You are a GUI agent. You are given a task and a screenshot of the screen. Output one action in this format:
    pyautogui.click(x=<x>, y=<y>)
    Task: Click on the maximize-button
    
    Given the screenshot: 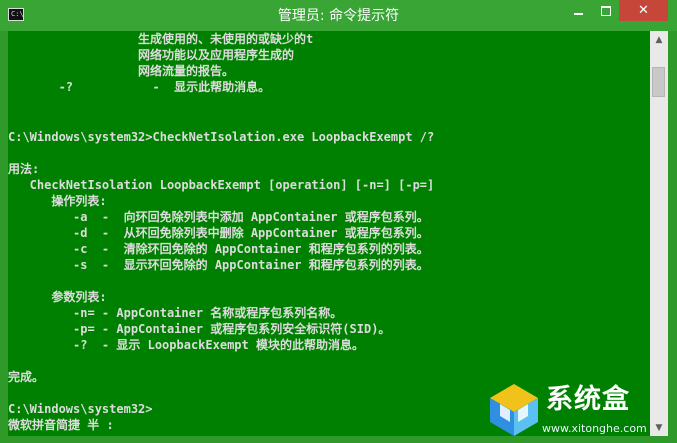 What is the action you would take?
    pyautogui.click(x=605, y=10)
    